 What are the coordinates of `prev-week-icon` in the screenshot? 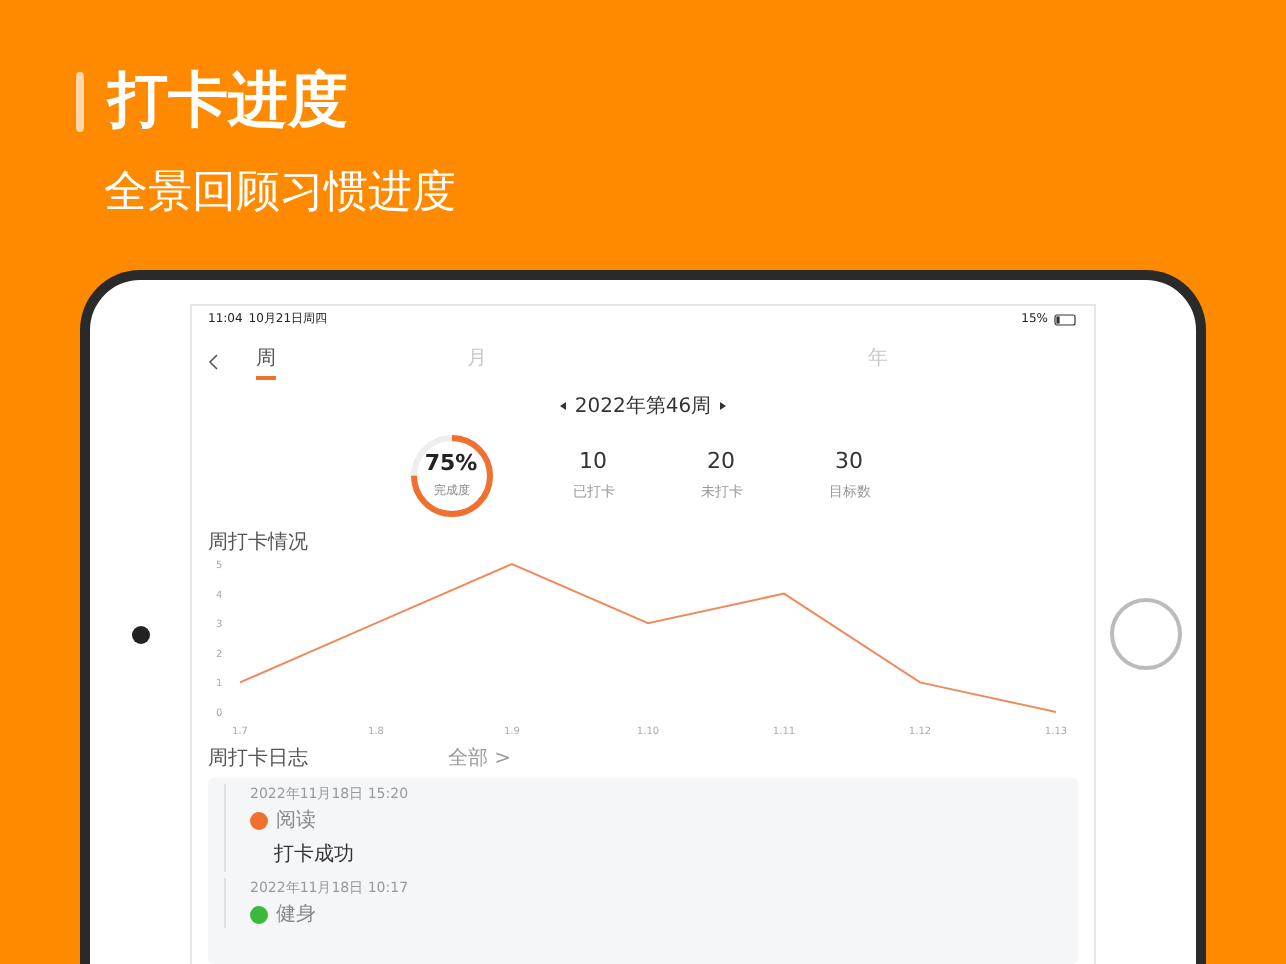 It's located at (563, 406).